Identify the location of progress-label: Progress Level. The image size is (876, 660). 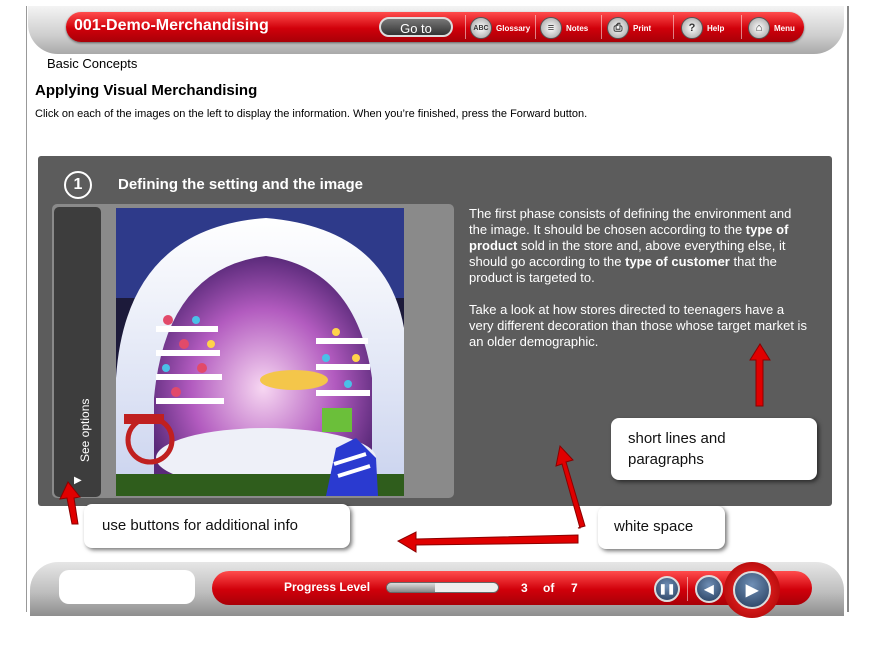
(327, 587).